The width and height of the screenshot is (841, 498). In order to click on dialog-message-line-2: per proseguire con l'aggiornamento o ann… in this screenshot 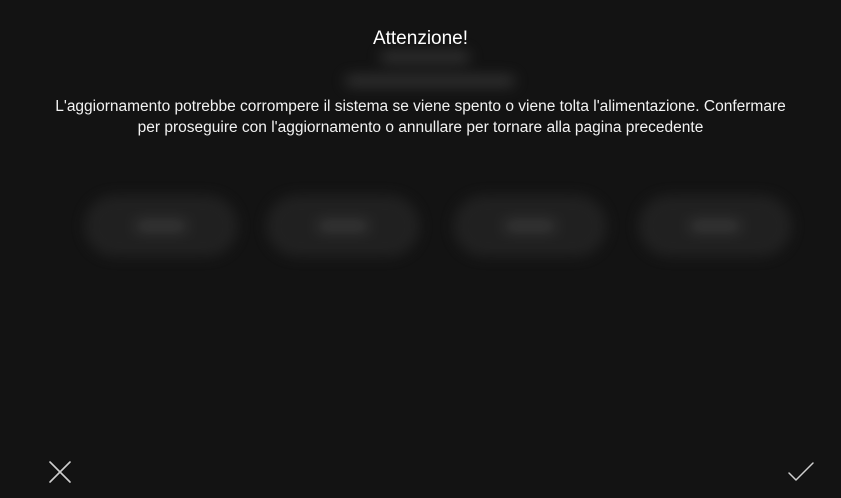, I will do `click(420, 127)`.